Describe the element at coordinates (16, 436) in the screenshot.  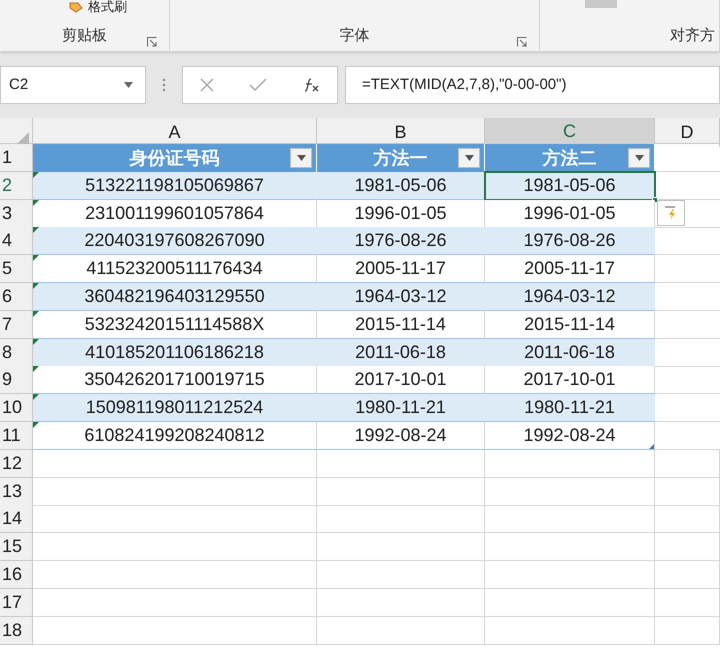
I see `row-header: 11` at that location.